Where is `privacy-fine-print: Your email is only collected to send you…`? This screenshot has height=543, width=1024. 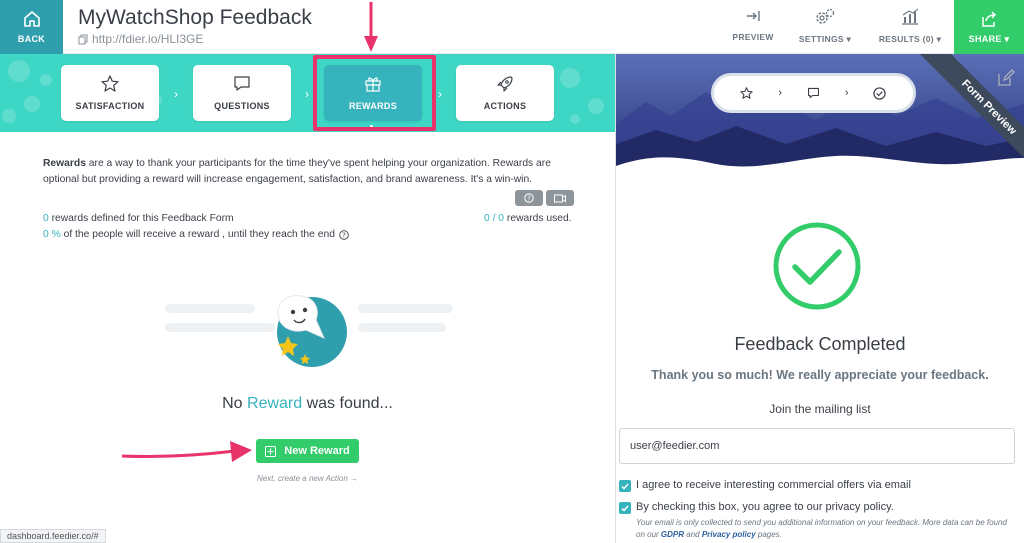
privacy-fine-print: Your email is only collected to send you… is located at coordinates (826, 529).